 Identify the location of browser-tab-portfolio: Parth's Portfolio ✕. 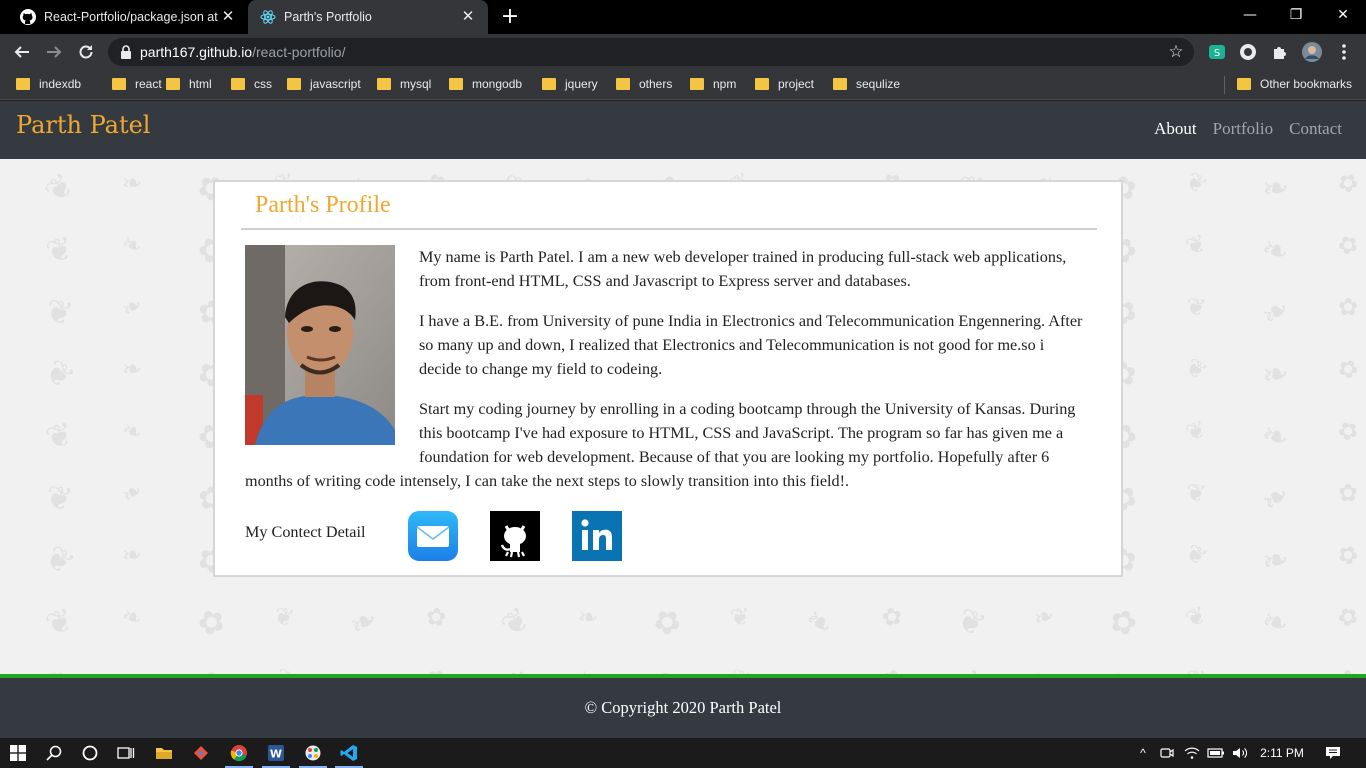
(368, 17).